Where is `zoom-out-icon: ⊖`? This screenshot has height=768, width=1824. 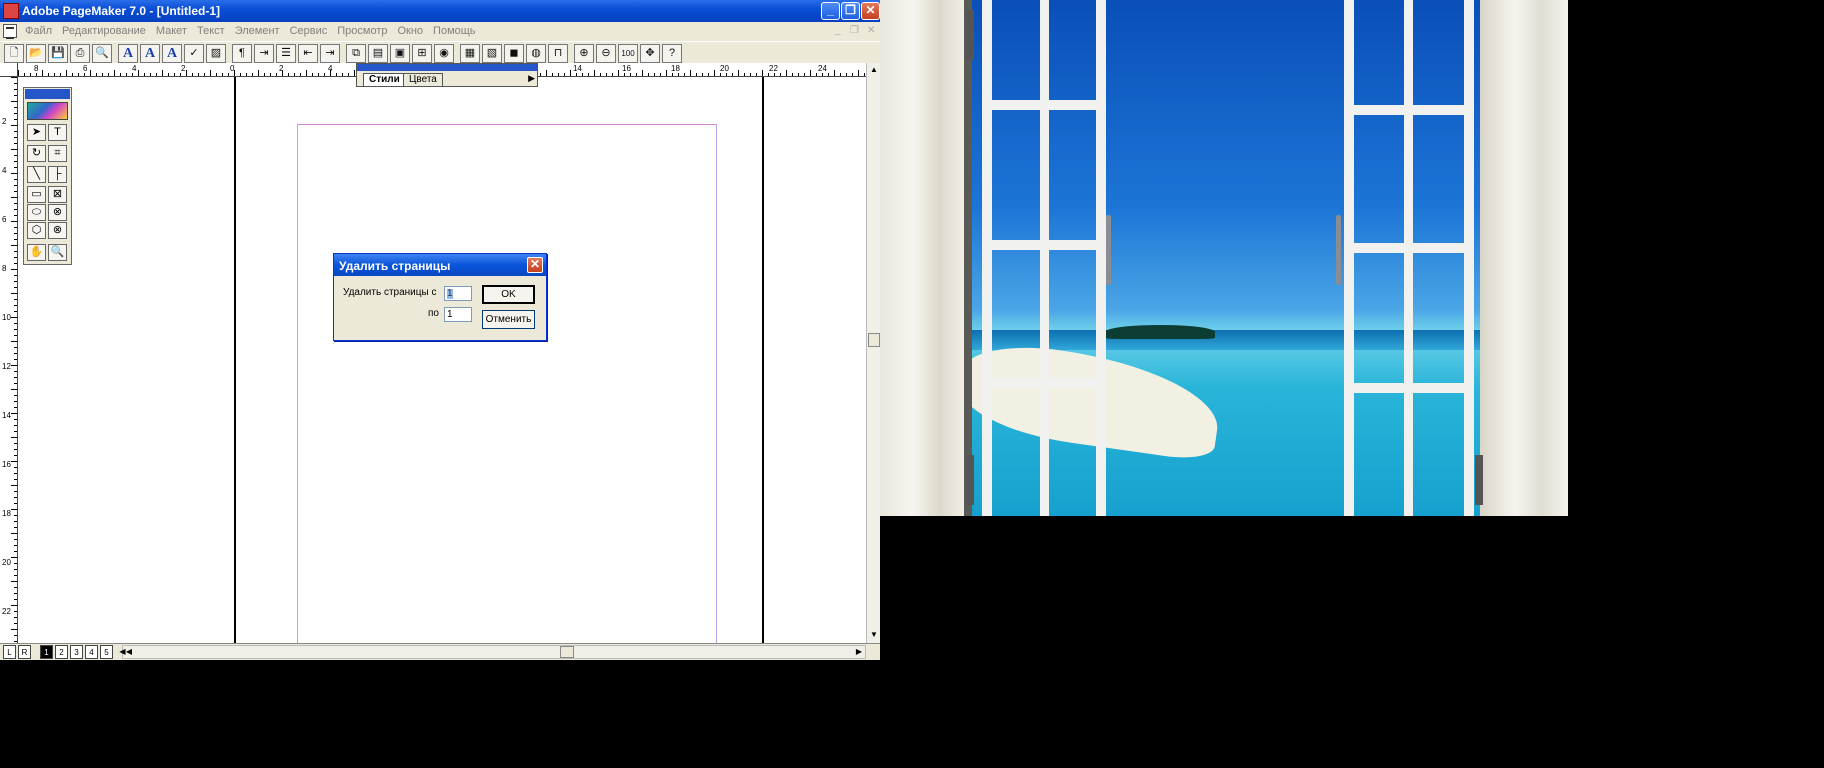 zoom-out-icon: ⊖ is located at coordinates (606, 53).